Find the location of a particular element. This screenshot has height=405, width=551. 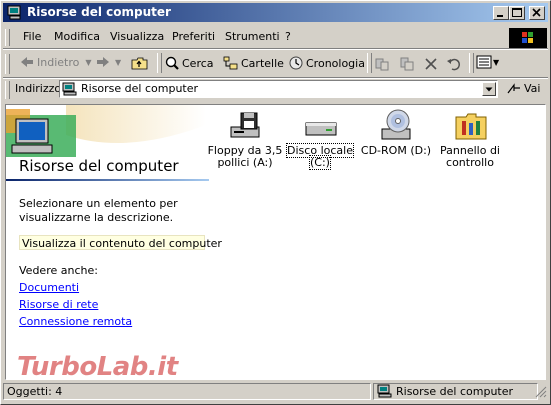

folders-icon is located at coordinates (230, 63).